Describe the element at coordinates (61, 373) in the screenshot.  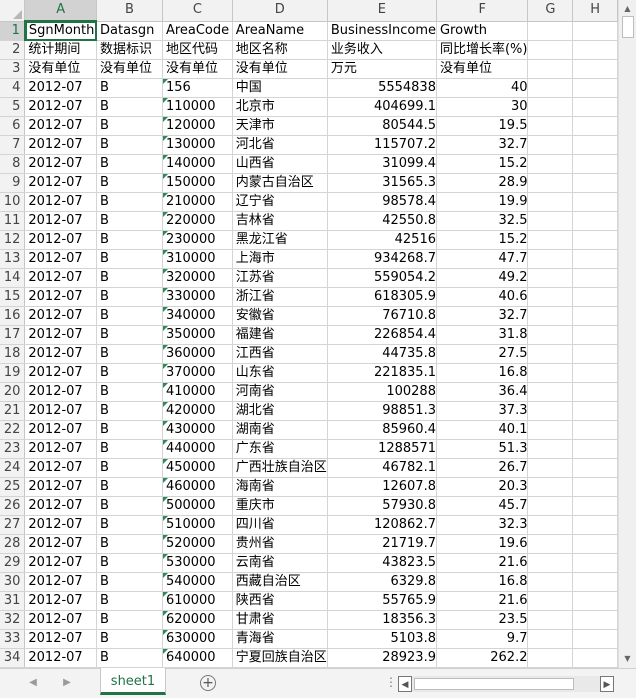
I see `cell-a19: 2012-07` at that location.